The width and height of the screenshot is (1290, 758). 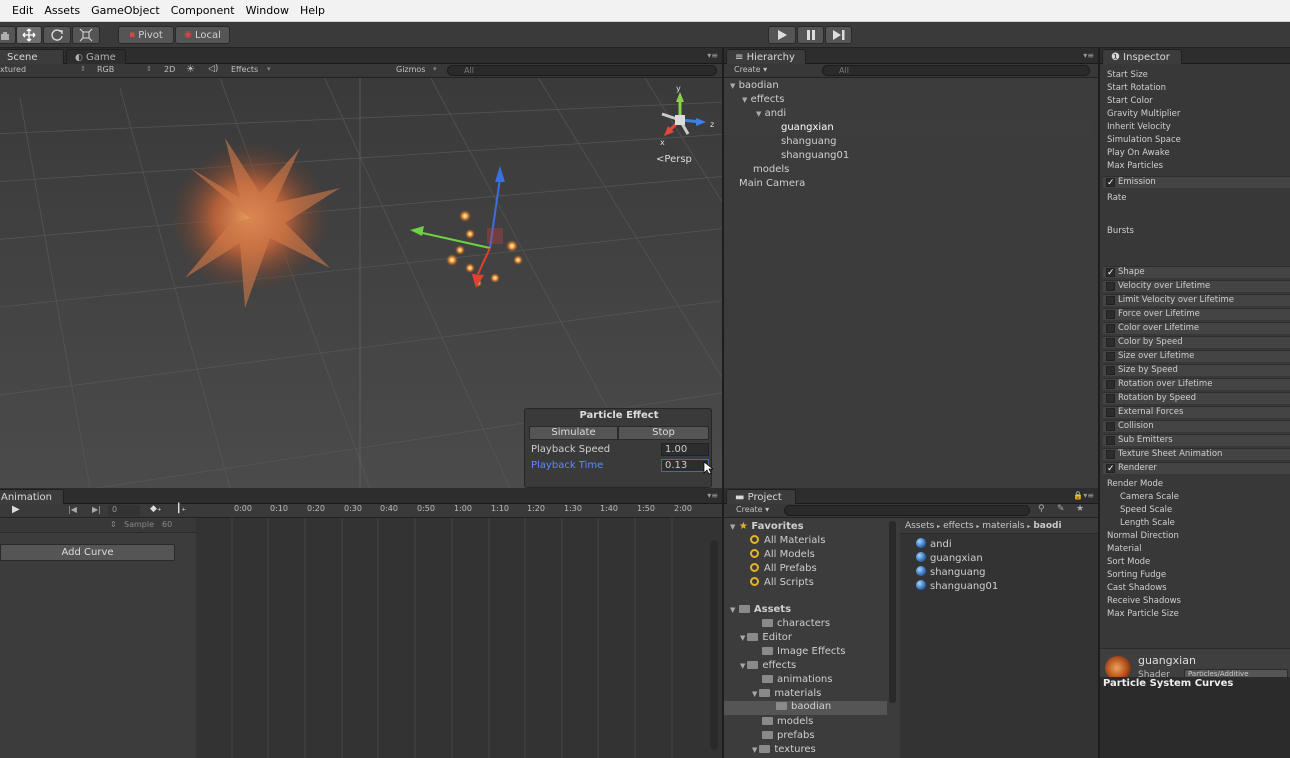 I want to click on panel-menu-icon: ▾≡, so click(x=712, y=55).